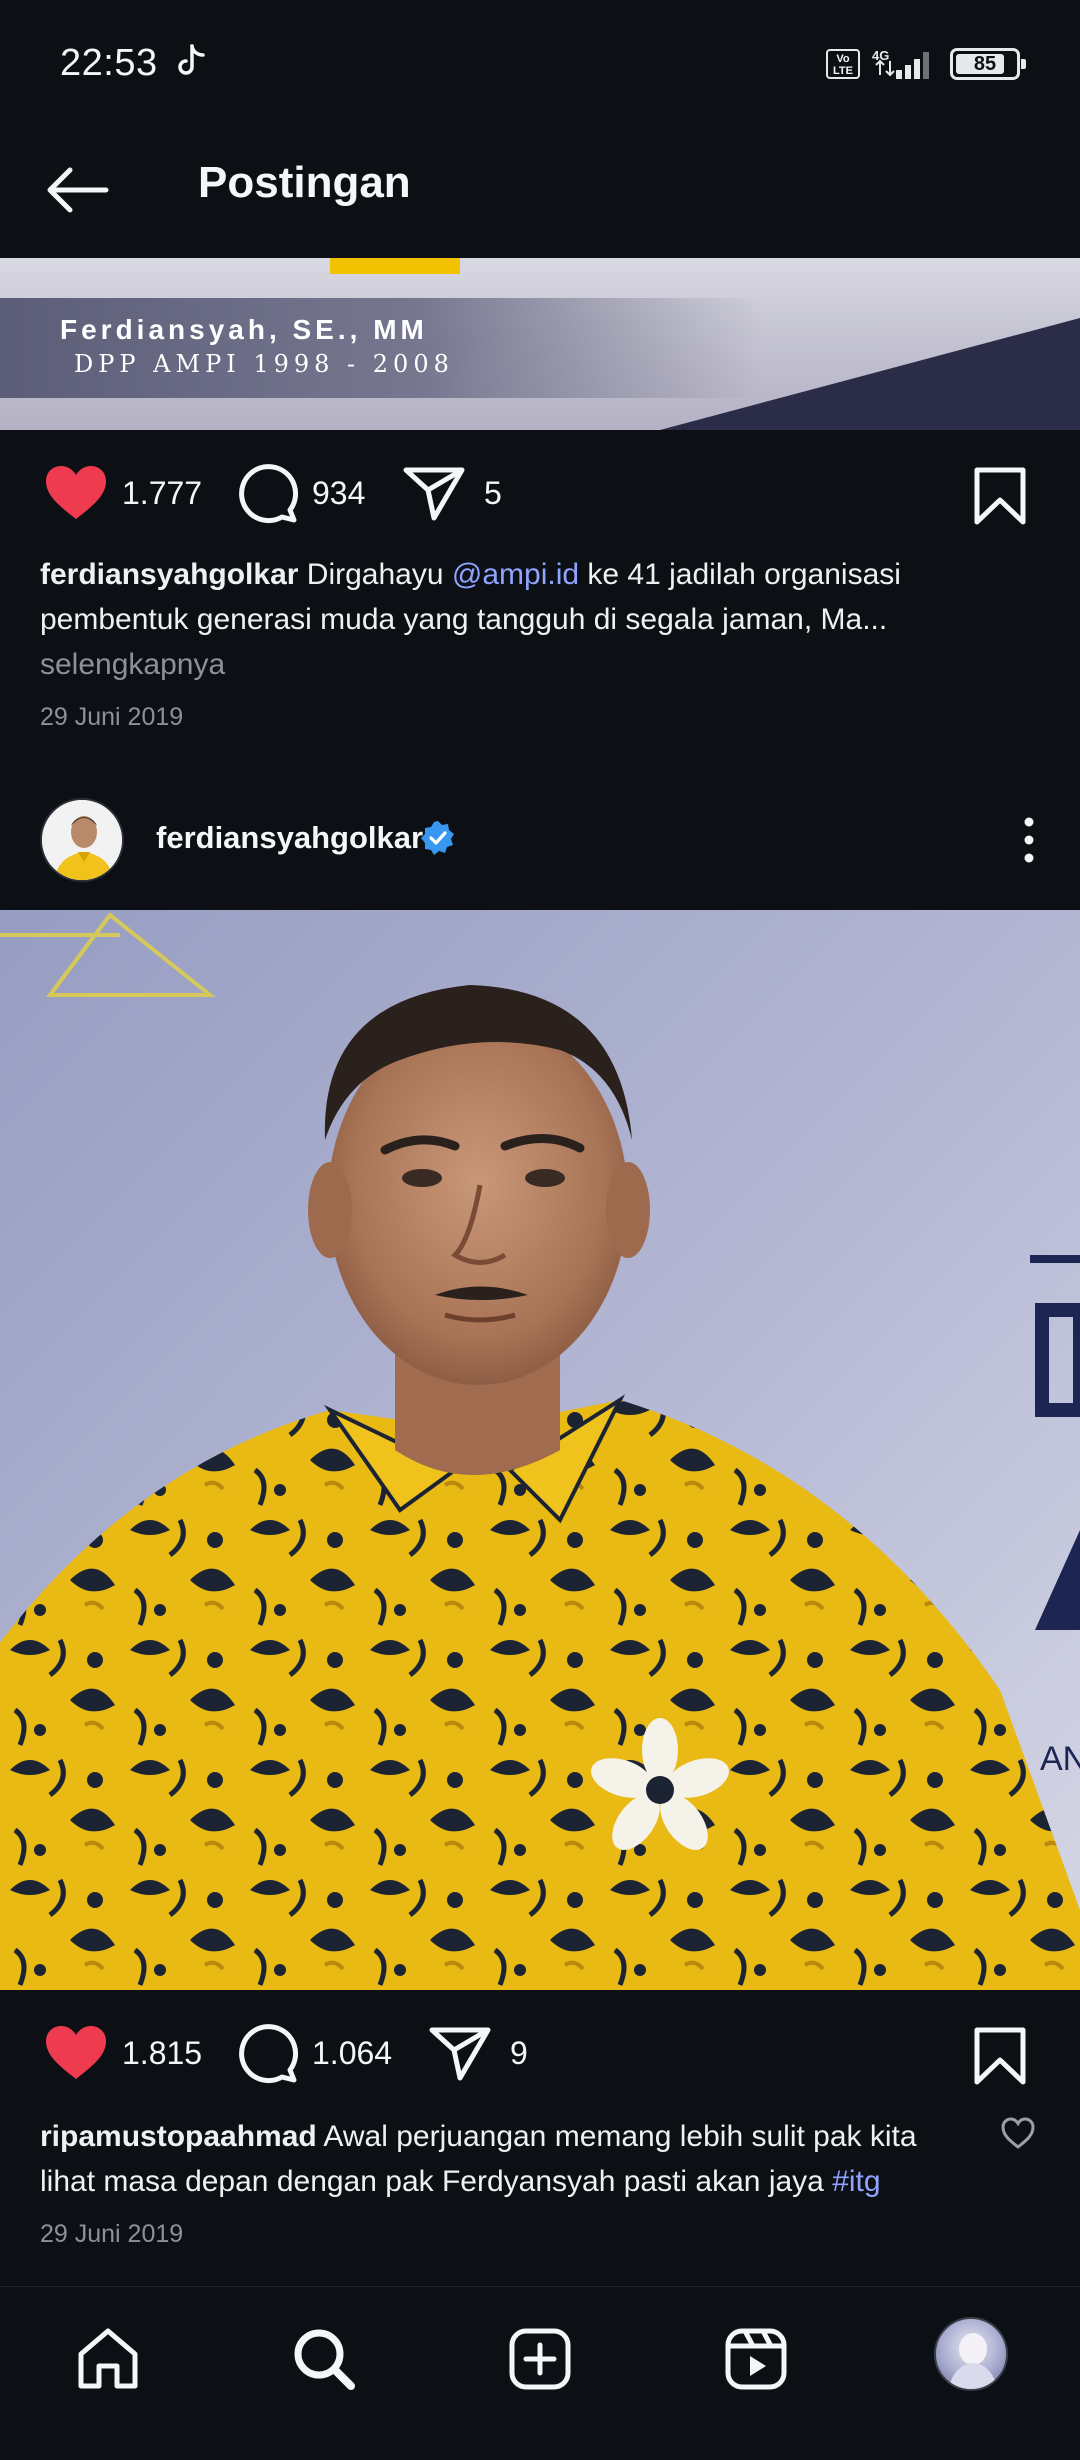 Image resolution: width=1080 pixels, height=2460 pixels. I want to click on post1-share-button: 5, so click(452, 493).